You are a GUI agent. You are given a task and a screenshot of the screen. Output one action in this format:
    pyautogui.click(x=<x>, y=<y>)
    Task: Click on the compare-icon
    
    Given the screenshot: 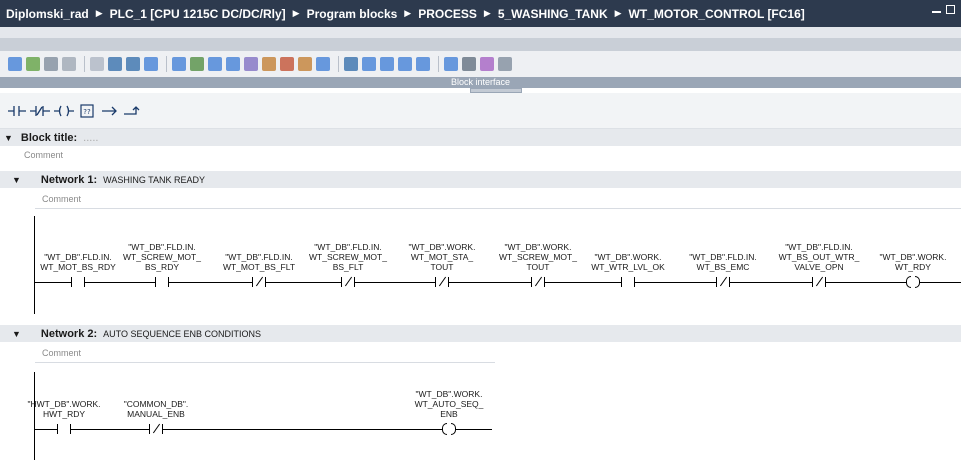 What is the action you would take?
    pyautogui.click(x=505, y=64)
    